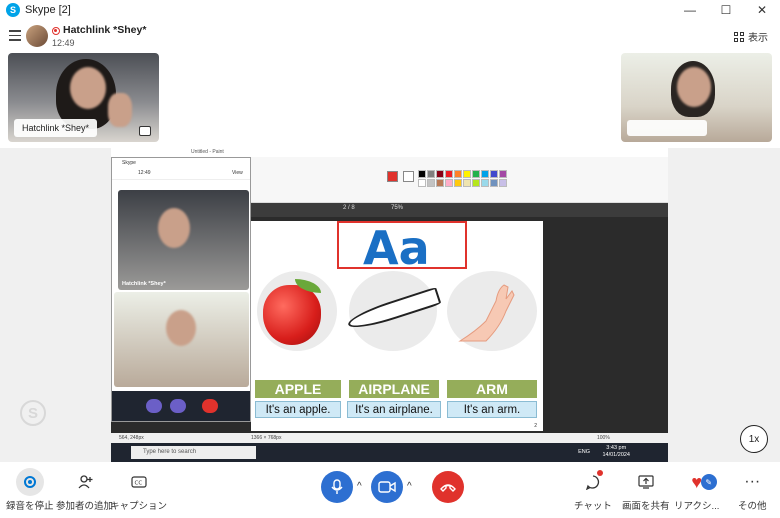 The height and width of the screenshot is (518, 780). What do you see at coordinates (758, 38) in the screenshot?
I see `view-label: 表示` at bounding box center [758, 38].